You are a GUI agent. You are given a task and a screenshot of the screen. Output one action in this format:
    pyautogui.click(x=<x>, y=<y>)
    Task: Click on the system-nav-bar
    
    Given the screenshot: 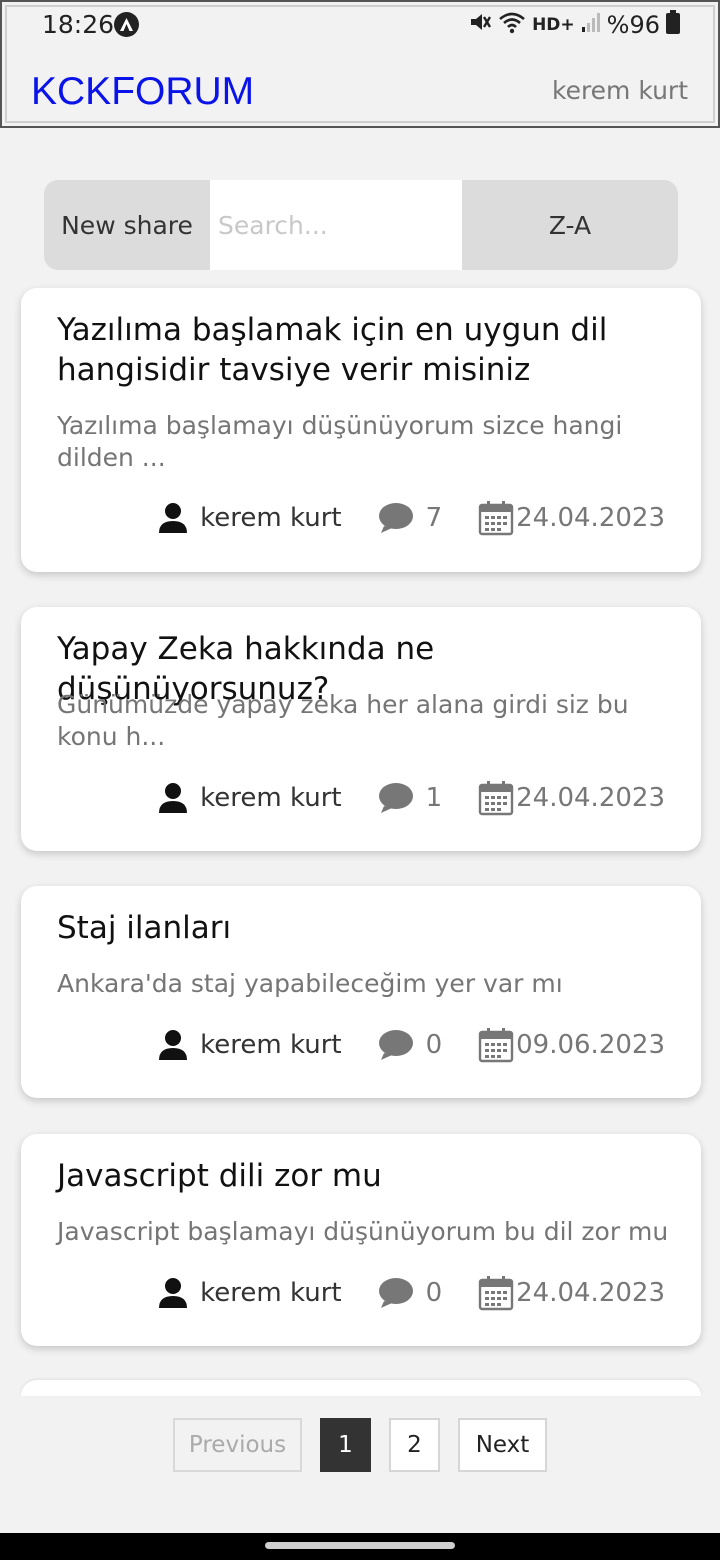 What is the action you would take?
    pyautogui.click(x=360, y=1546)
    